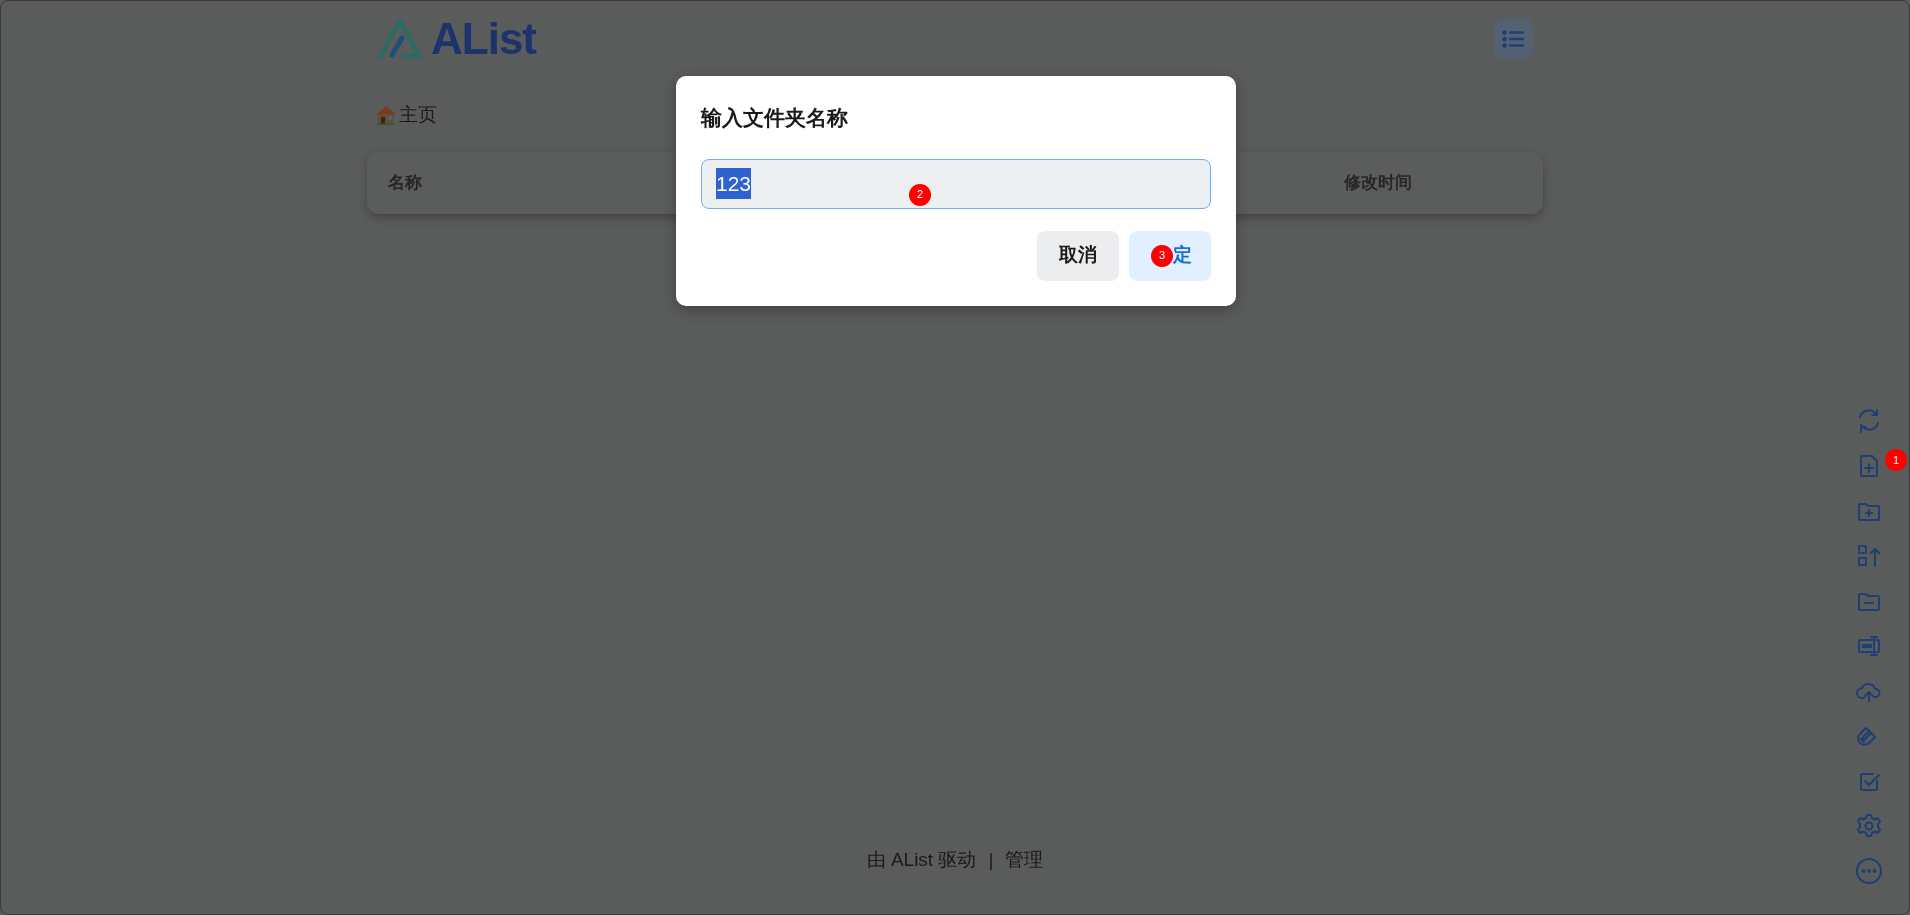 The image size is (1910, 915). Describe the element at coordinates (418, 115) in the screenshot. I see `breadcrumb-link: 主页` at that location.